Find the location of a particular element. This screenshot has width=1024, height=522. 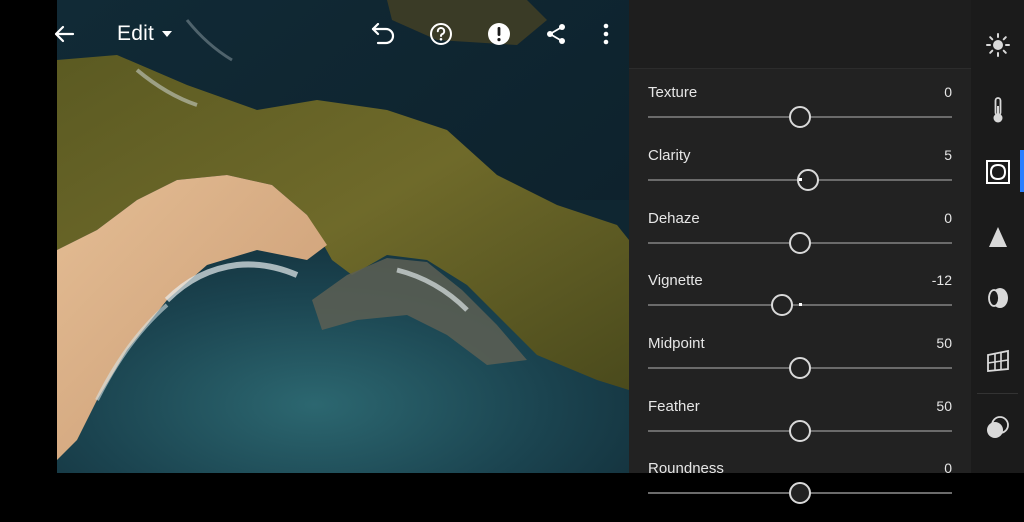

edit-mode-dropdown: Edit is located at coordinates (144, 34).